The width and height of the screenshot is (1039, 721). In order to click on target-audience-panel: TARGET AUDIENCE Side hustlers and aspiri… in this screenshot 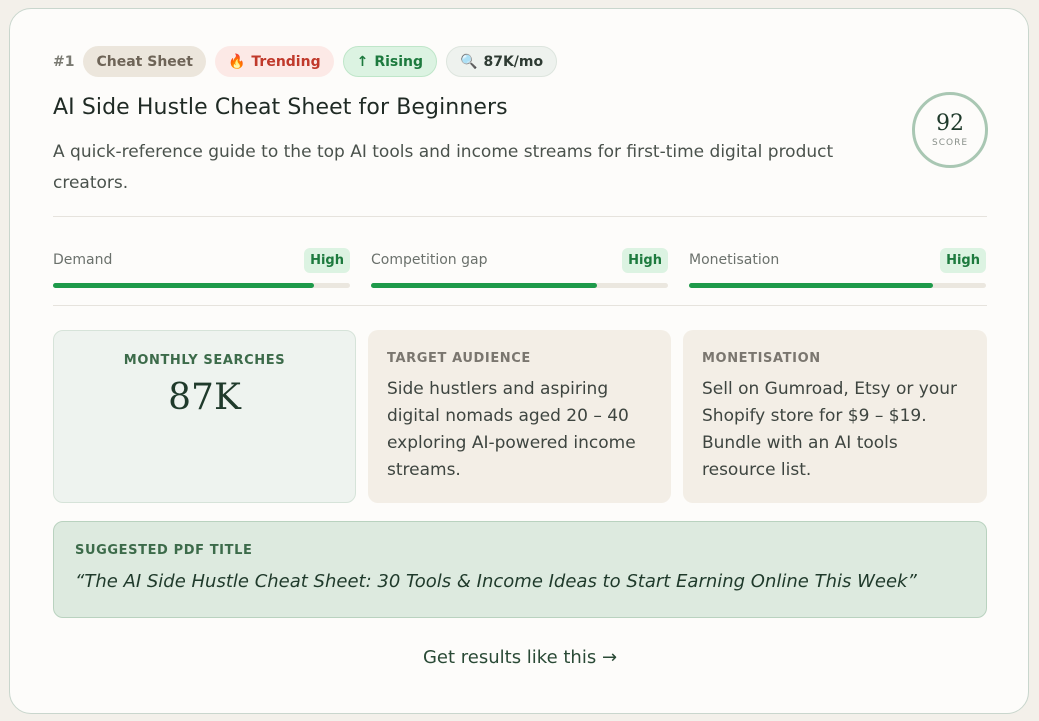, I will do `click(519, 416)`.